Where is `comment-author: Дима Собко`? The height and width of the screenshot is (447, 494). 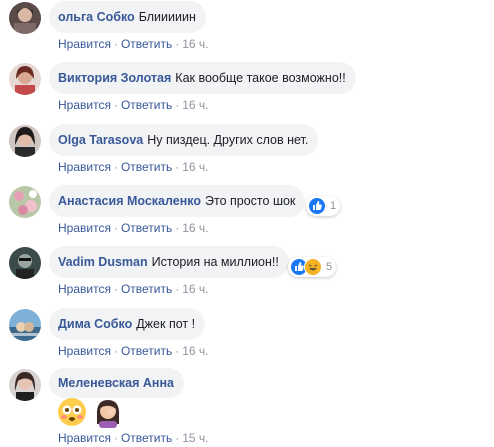 comment-author: Дима Собко is located at coordinates (95, 324).